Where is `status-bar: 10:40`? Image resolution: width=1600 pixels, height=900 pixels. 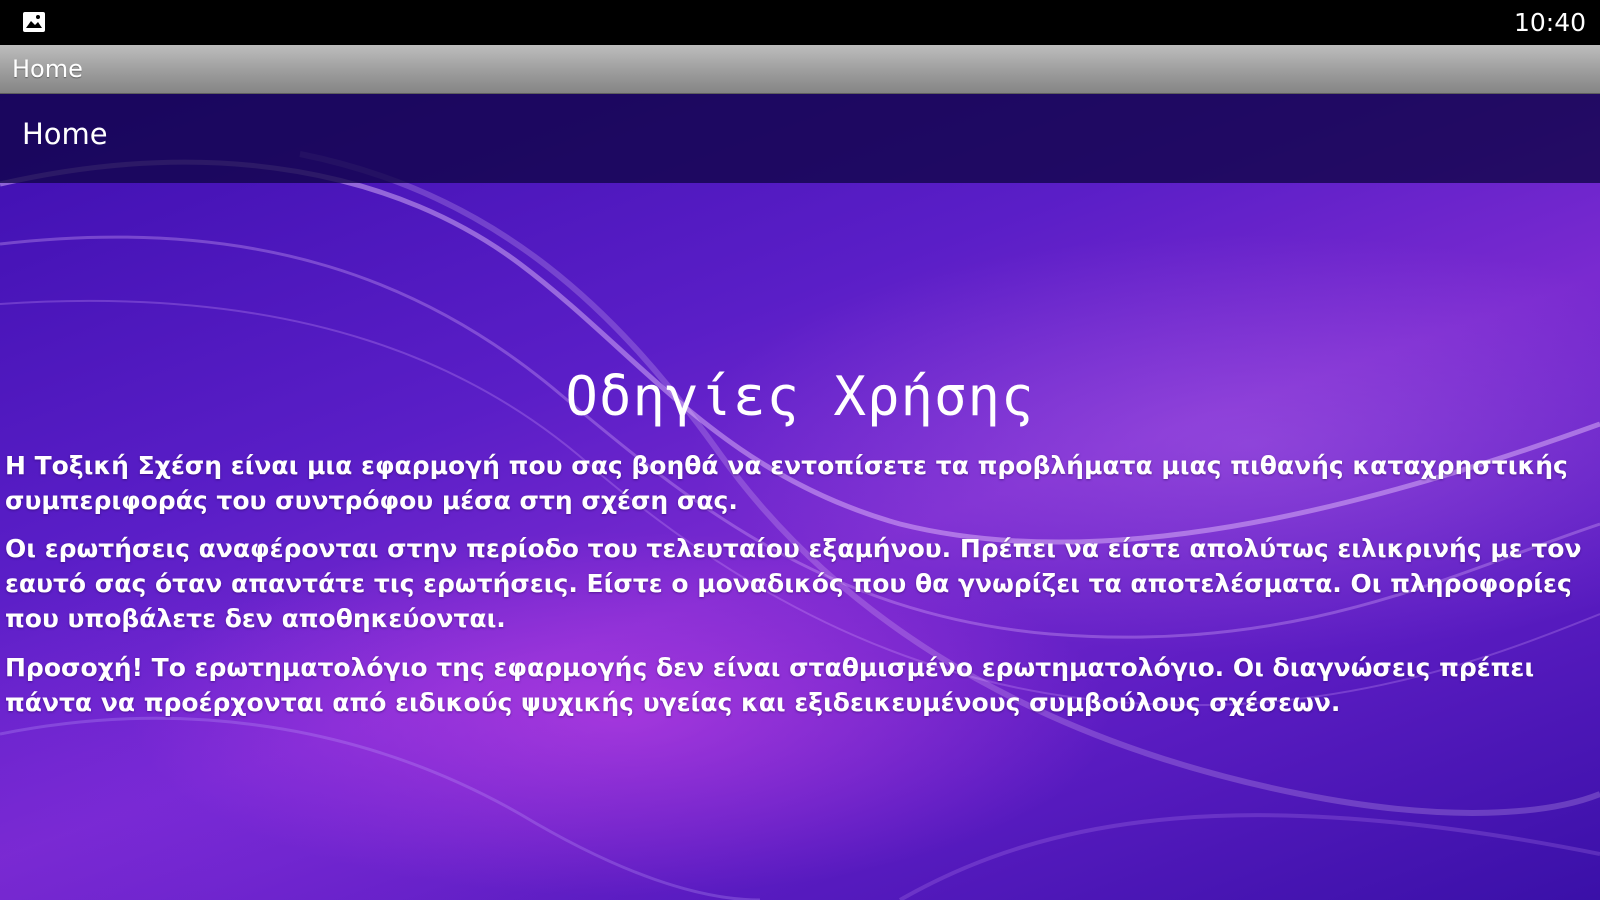 status-bar: 10:40 is located at coordinates (800, 22).